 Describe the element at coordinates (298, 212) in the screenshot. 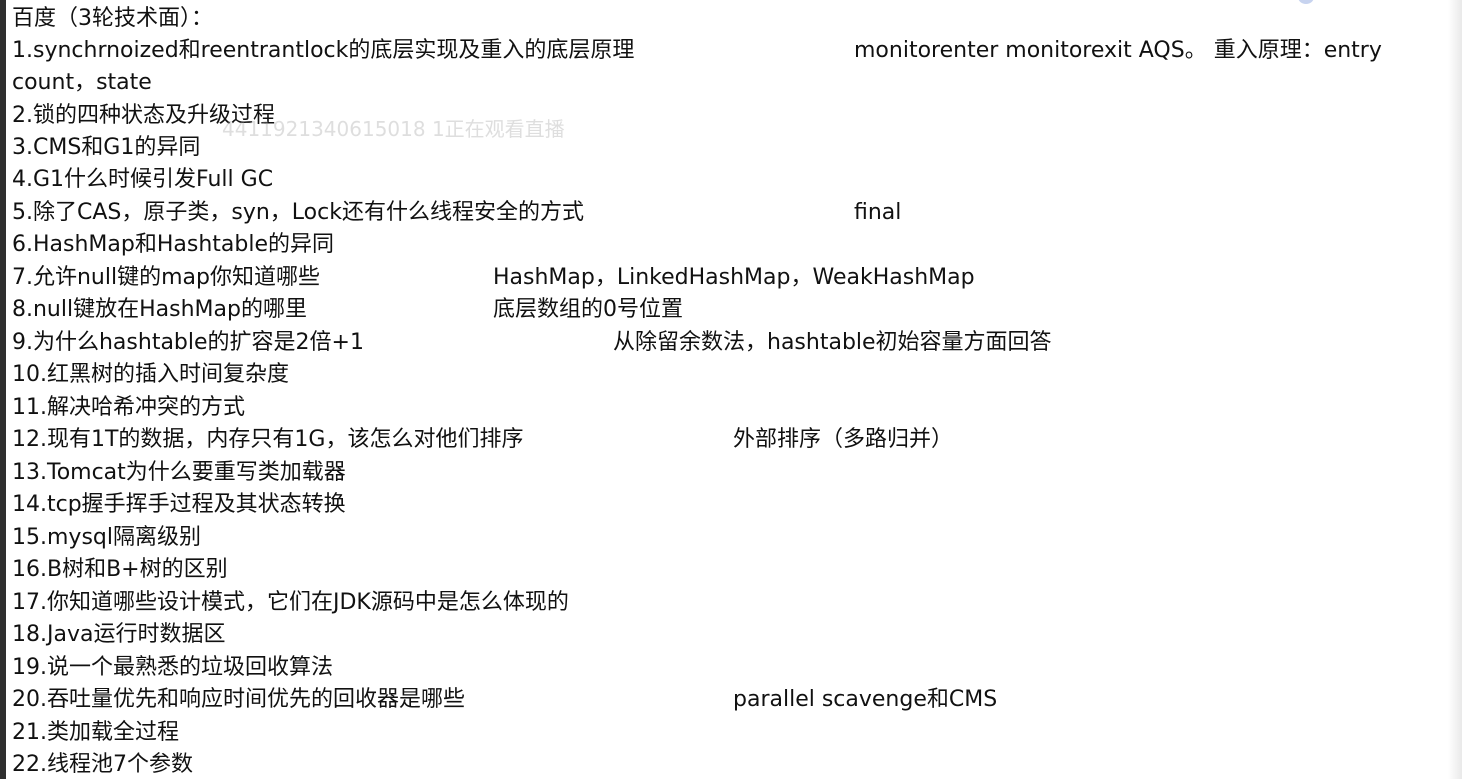

I see `question-5: 5.除了CAS，原子类，syn，Lock还有什么线程安全的方式` at that location.